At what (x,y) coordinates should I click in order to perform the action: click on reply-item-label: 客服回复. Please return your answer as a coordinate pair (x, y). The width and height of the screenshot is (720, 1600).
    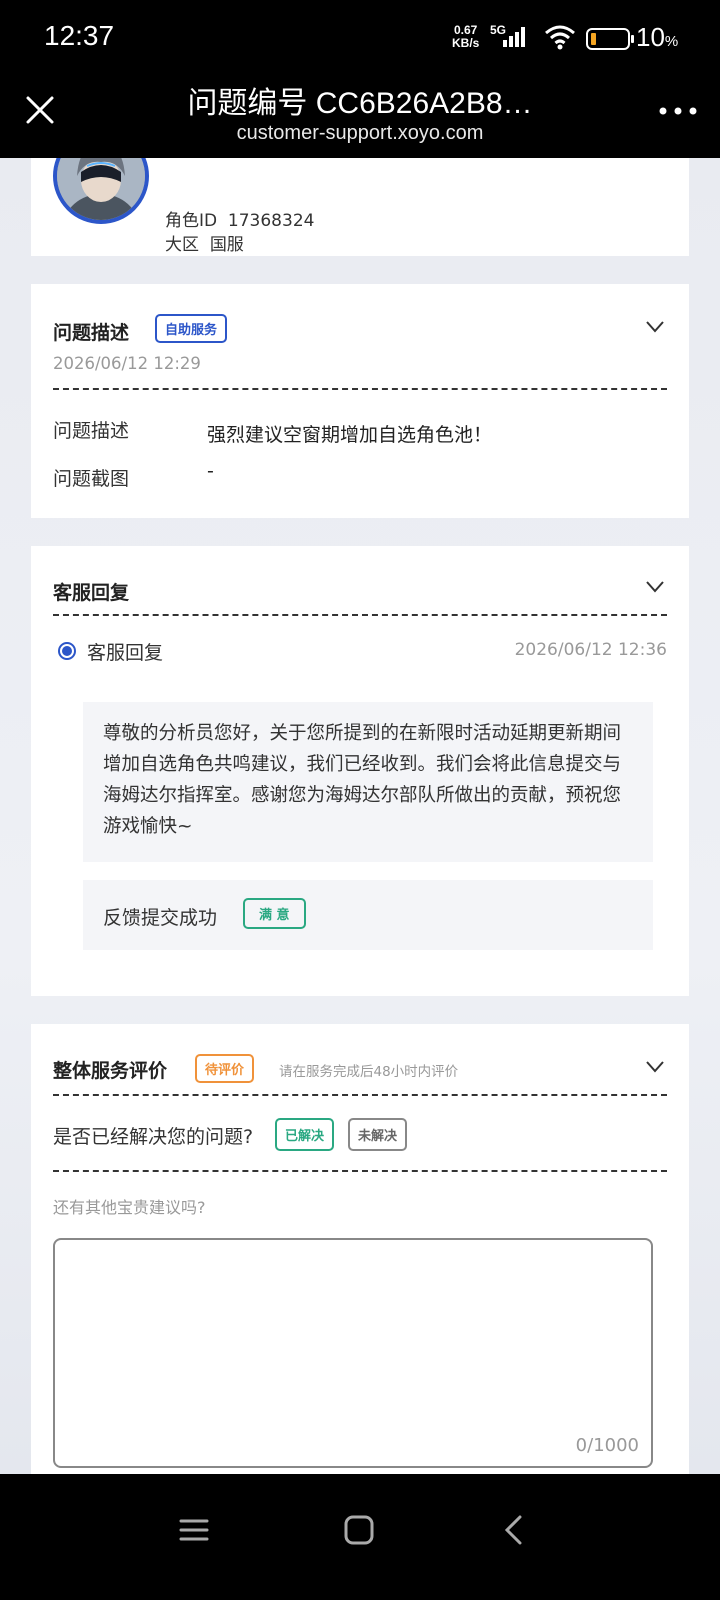
    Looking at the image, I should click on (125, 653).